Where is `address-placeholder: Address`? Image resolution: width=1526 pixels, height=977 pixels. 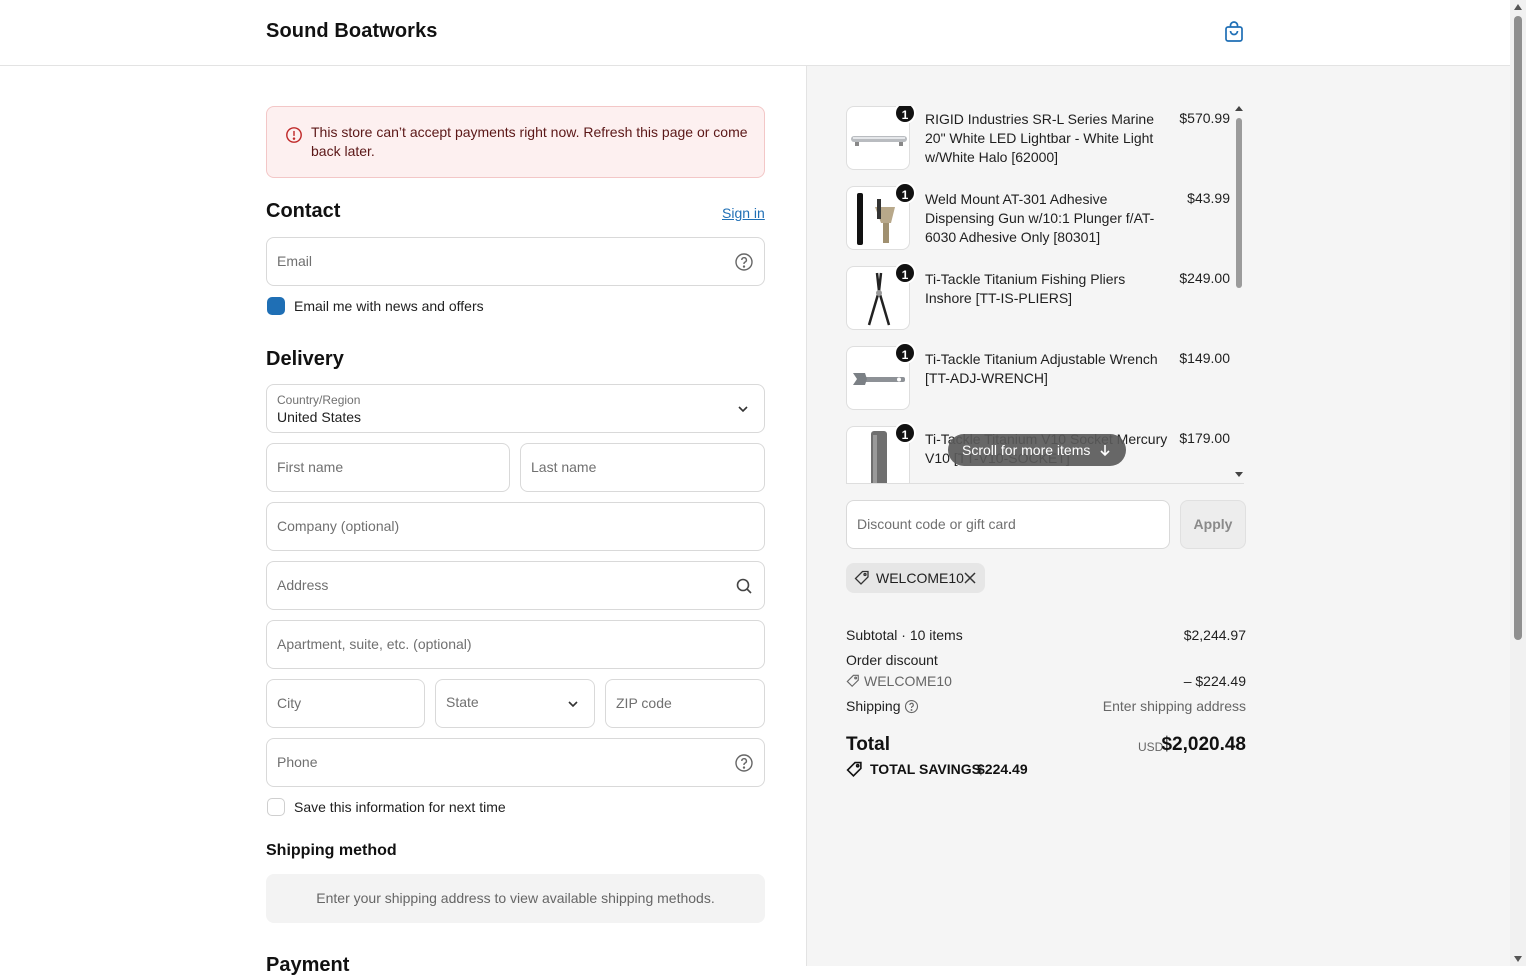
address-placeholder: Address is located at coordinates (303, 585).